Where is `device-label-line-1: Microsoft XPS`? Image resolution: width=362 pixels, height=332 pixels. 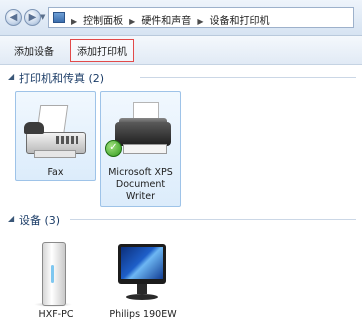 device-label-line-1: Microsoft XPS is located at coordinates (140, 172).